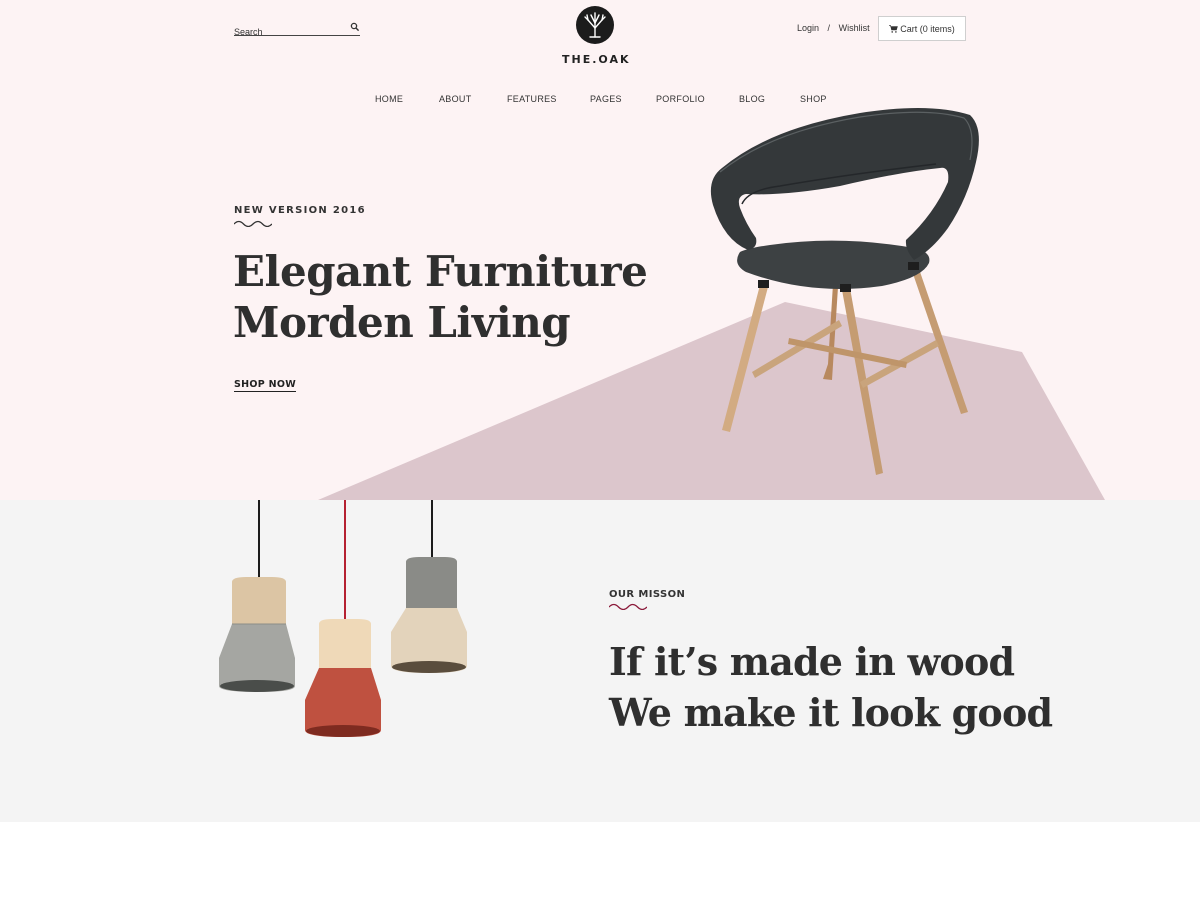  I want to click on logo-text: THE.OAK, so click(596, 59).